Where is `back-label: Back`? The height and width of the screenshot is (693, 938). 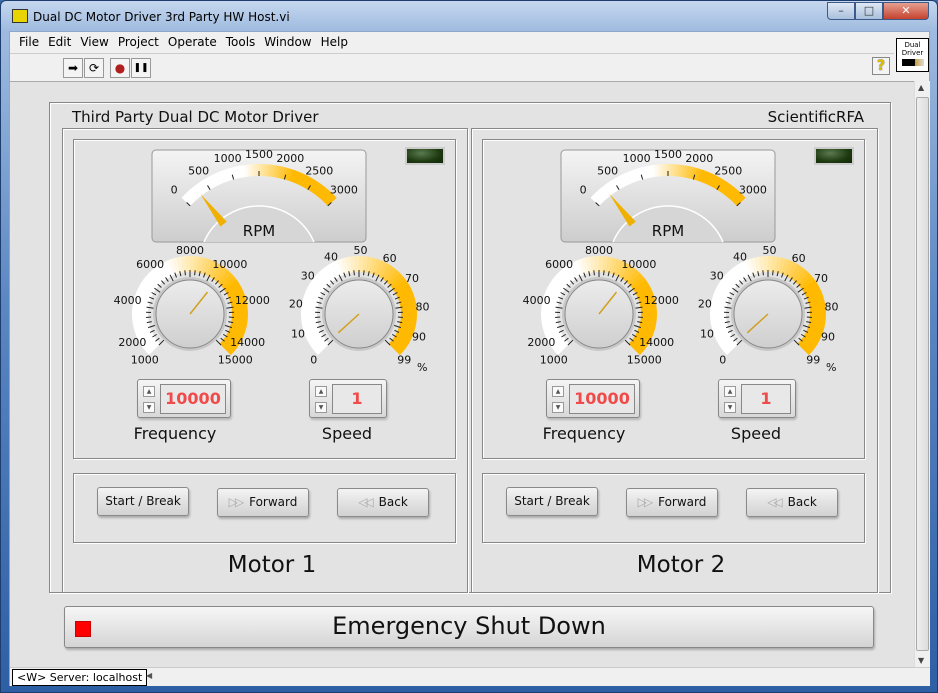 back-label: Back is located at coordinates (393, 502).